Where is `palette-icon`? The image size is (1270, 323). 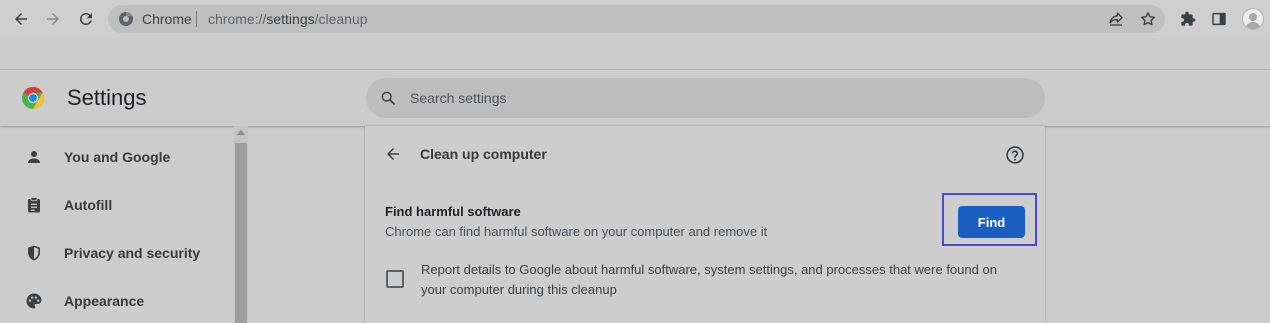
palette-icon is located at coordinates (34, 301).